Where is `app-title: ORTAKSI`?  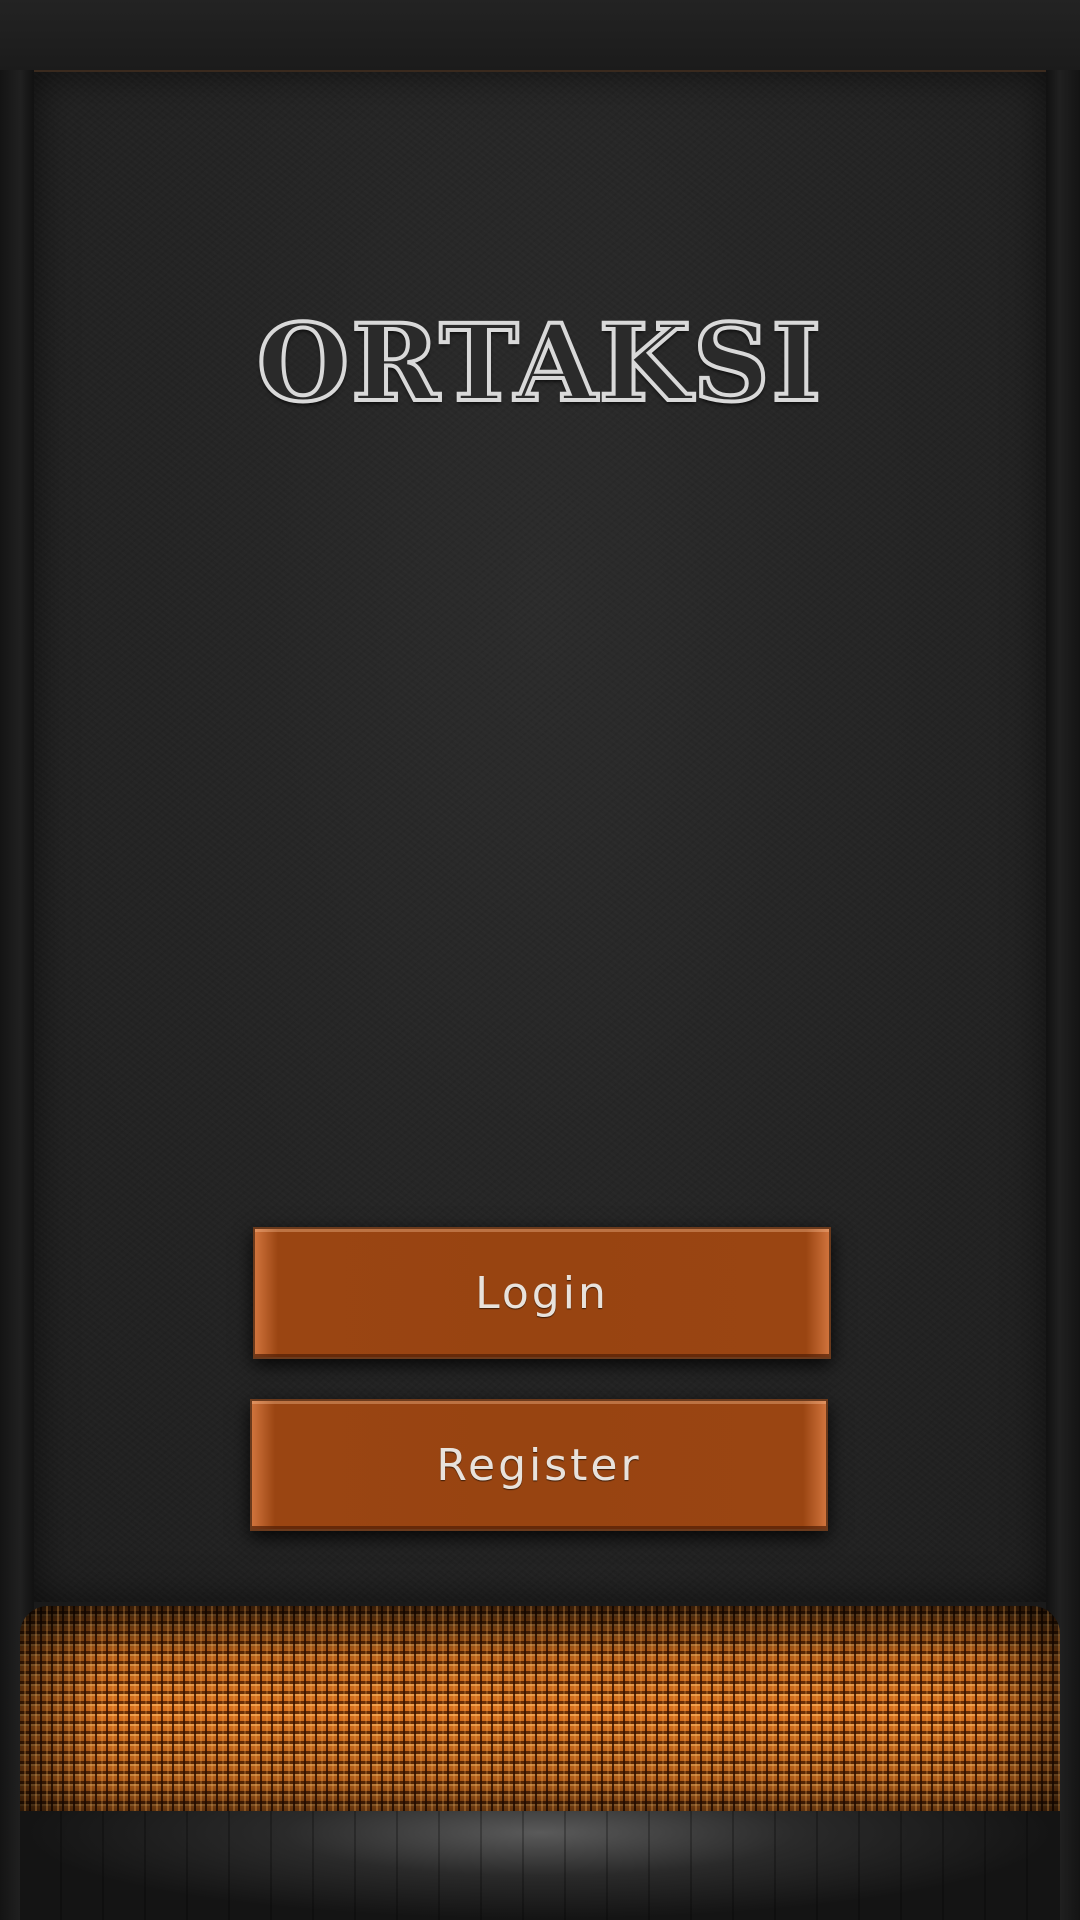 app-title: ORTAKSI is located at coordinates (539, 362).